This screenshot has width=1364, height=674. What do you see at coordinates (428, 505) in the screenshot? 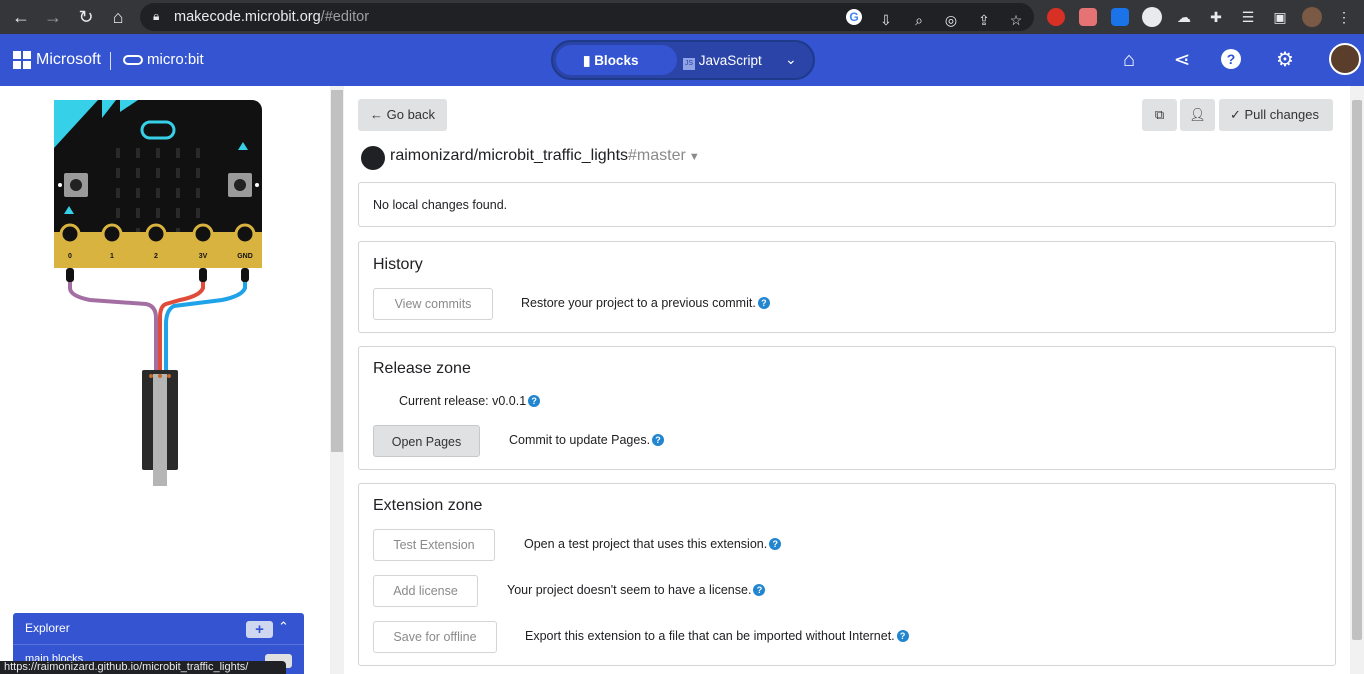
I see `extension-title: Extension zone` at bounding box center [428, 505].